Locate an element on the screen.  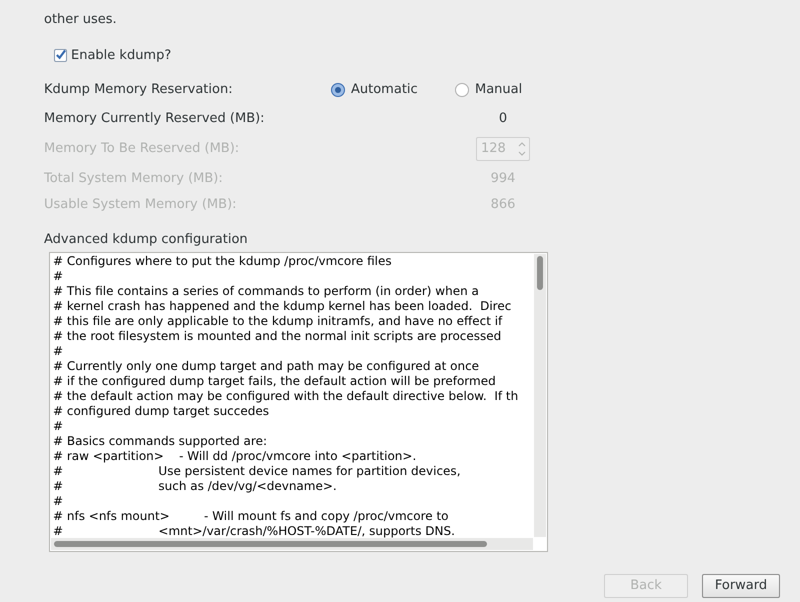
config-line: # configured dump target succedes is located at coordinates (161, 411).